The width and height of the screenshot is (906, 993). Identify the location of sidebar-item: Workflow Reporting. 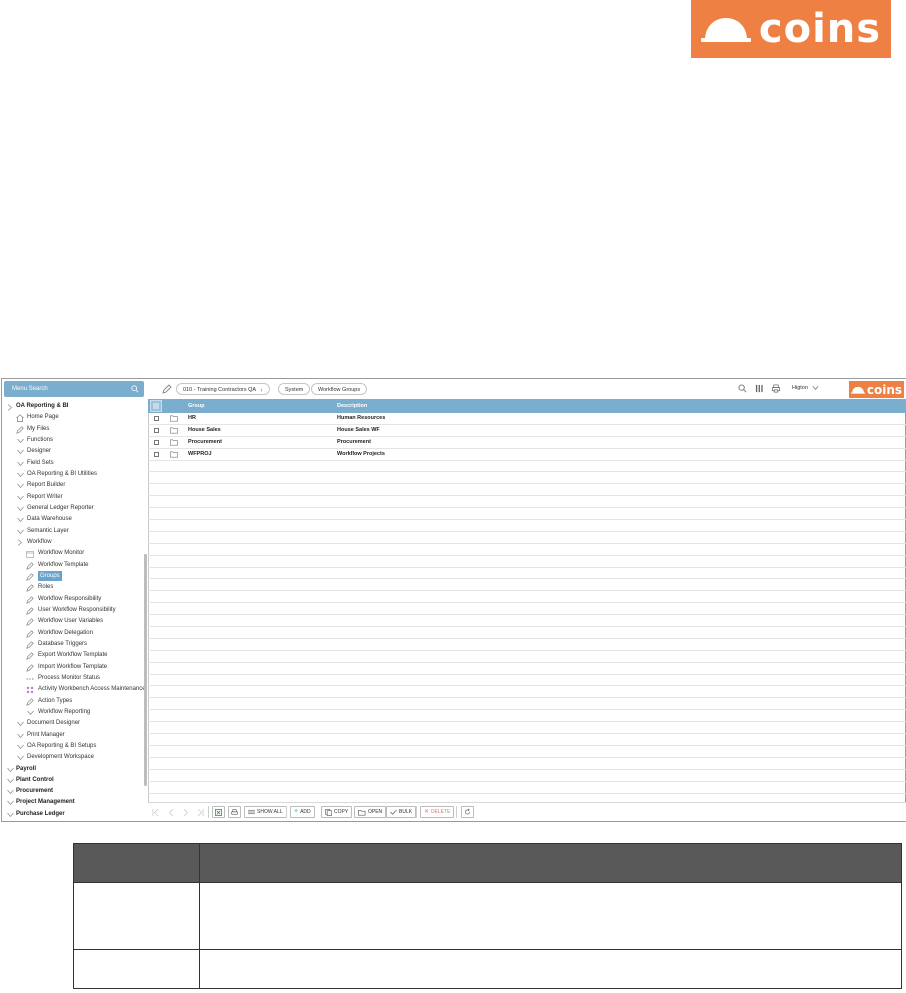
(73, 712).